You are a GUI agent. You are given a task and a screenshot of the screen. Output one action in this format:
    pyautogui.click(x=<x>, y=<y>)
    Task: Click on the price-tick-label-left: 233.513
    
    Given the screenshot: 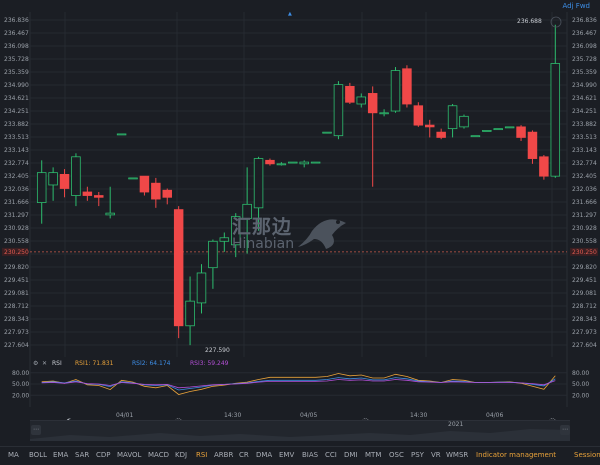 What is the action you would take?
    pyautogui.click(x=16, y=137)
    